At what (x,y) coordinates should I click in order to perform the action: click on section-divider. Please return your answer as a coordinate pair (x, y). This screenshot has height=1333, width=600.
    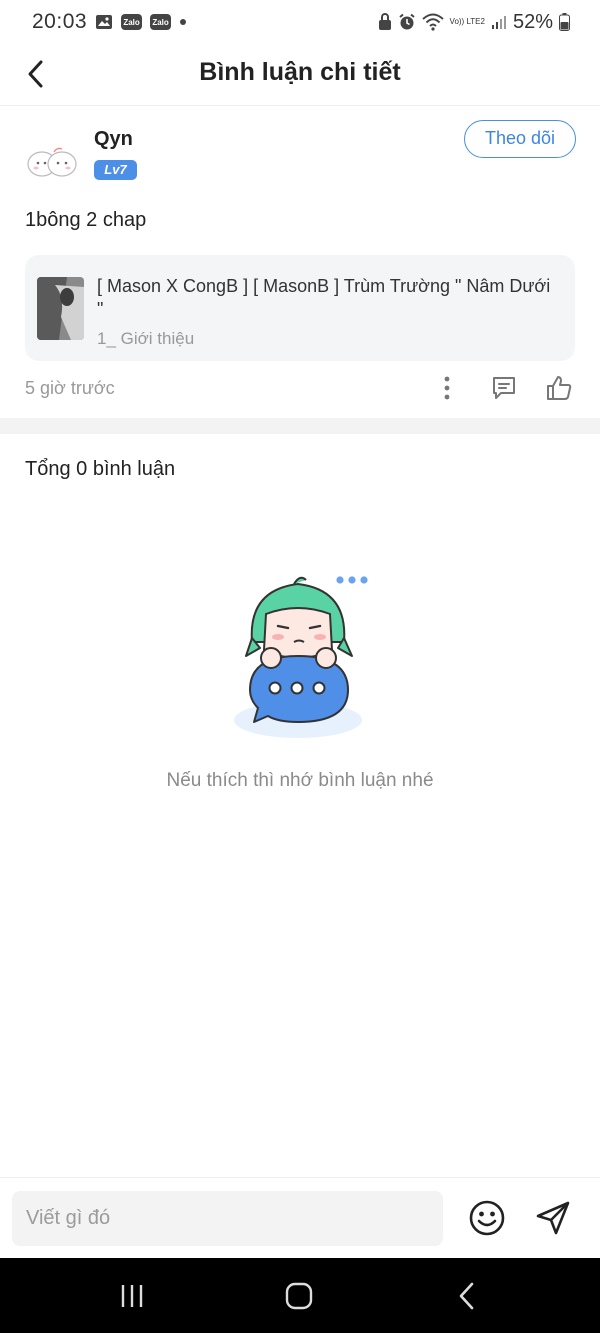
    Looking at the image, I should click on (300, 426).